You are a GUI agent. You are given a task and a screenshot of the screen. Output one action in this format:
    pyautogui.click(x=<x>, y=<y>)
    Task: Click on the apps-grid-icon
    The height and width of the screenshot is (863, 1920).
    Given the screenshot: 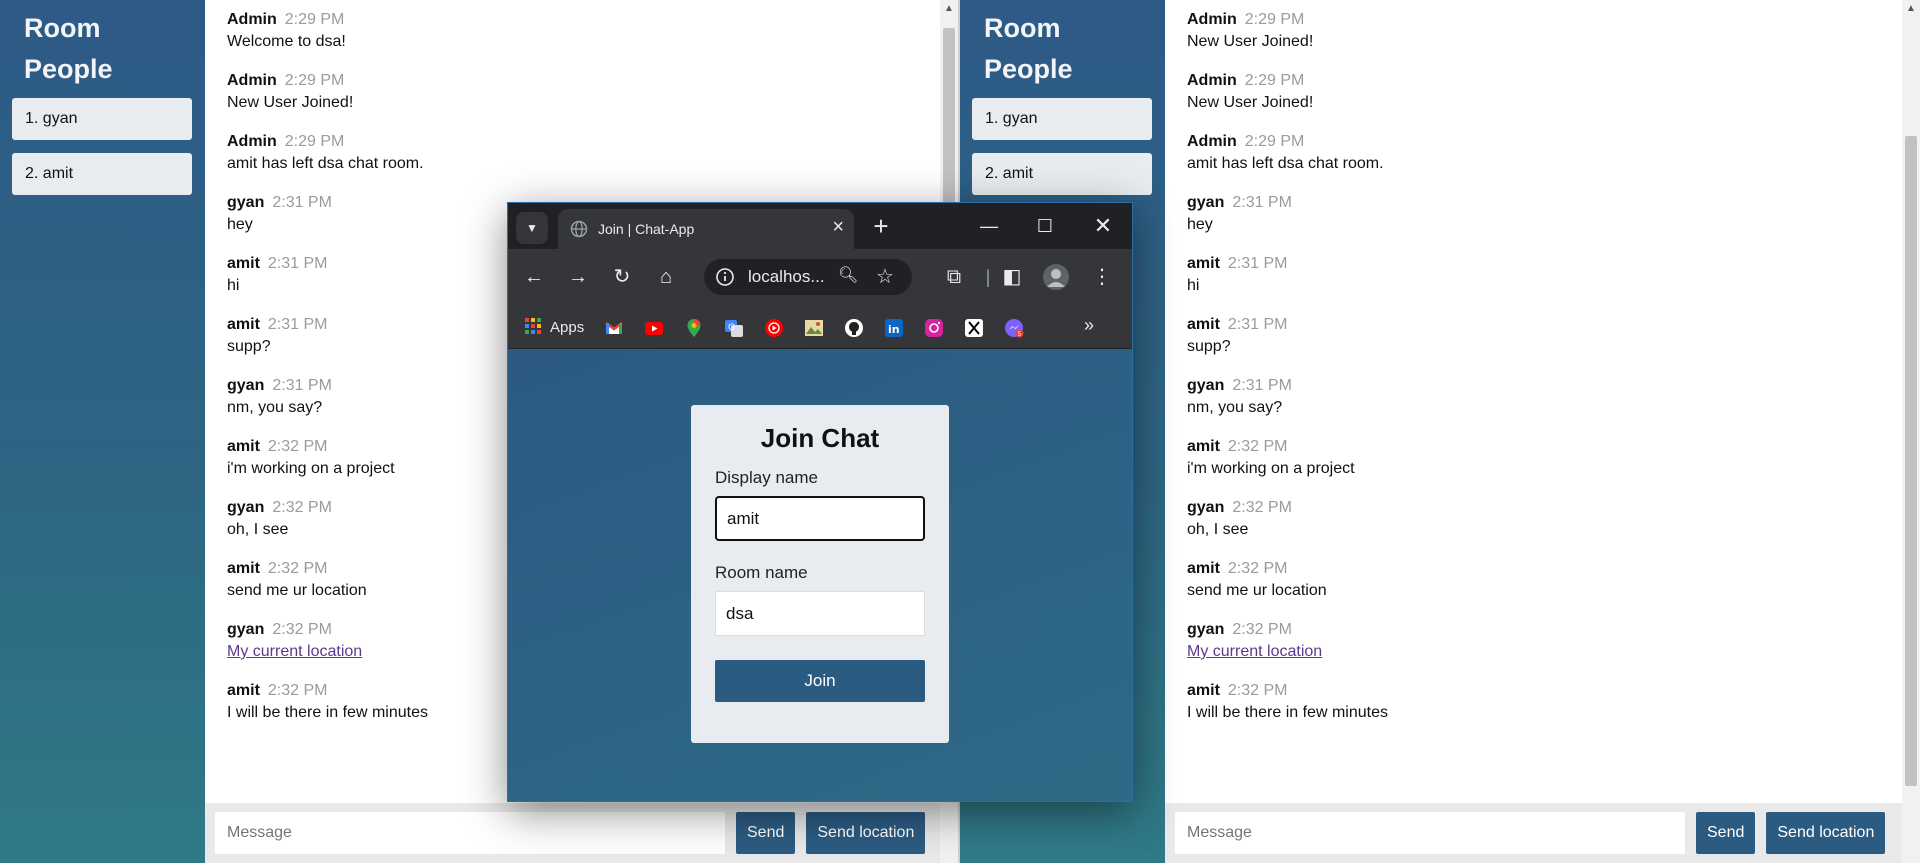 What is the action you would take?
    pyautogui.click(x=533, y=326)
    